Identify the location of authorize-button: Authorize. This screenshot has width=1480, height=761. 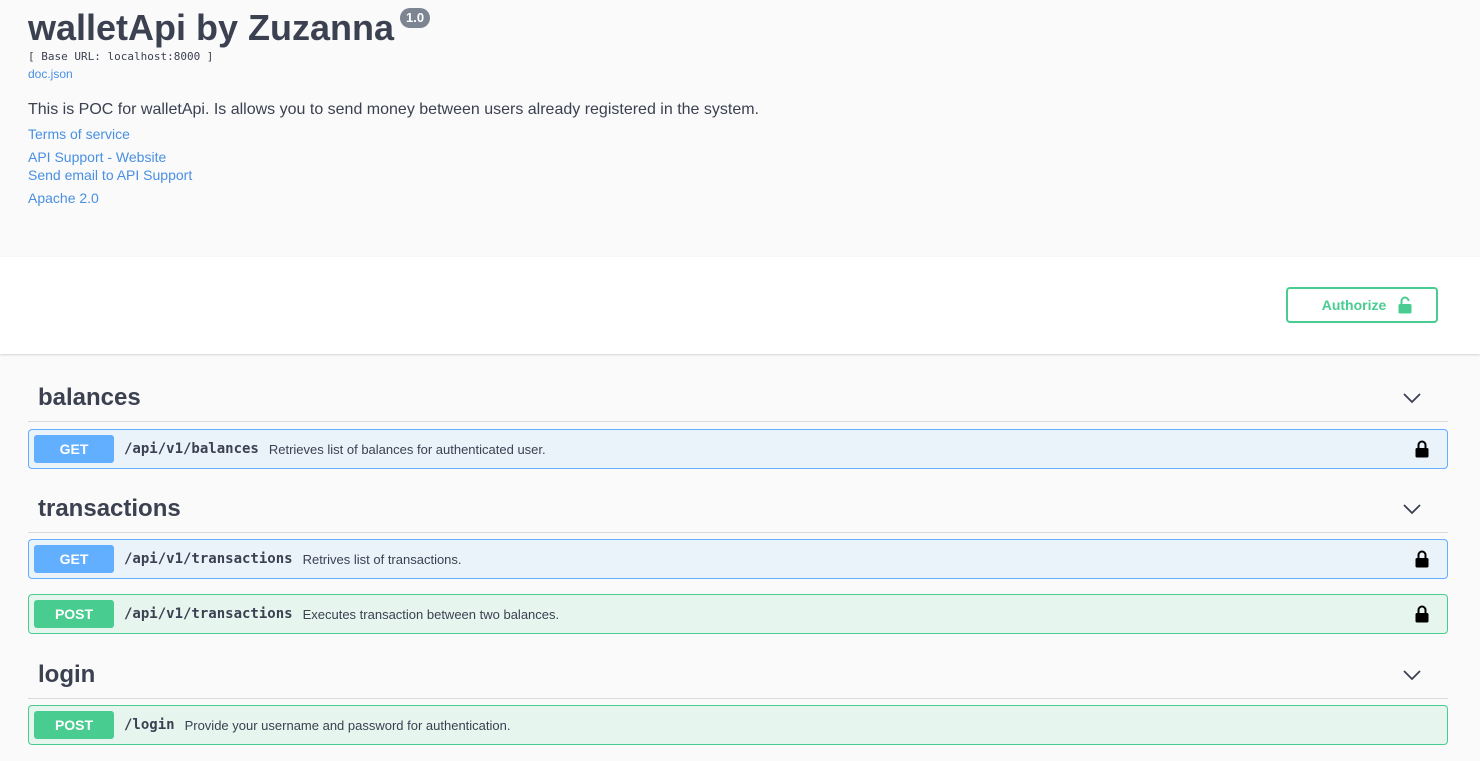
(1362, 305).